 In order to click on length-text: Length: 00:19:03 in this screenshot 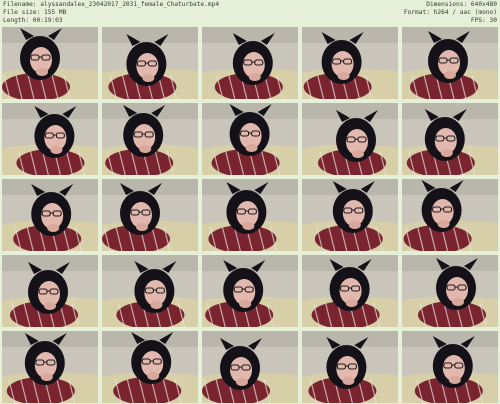, I will do `click(33, 20)`.